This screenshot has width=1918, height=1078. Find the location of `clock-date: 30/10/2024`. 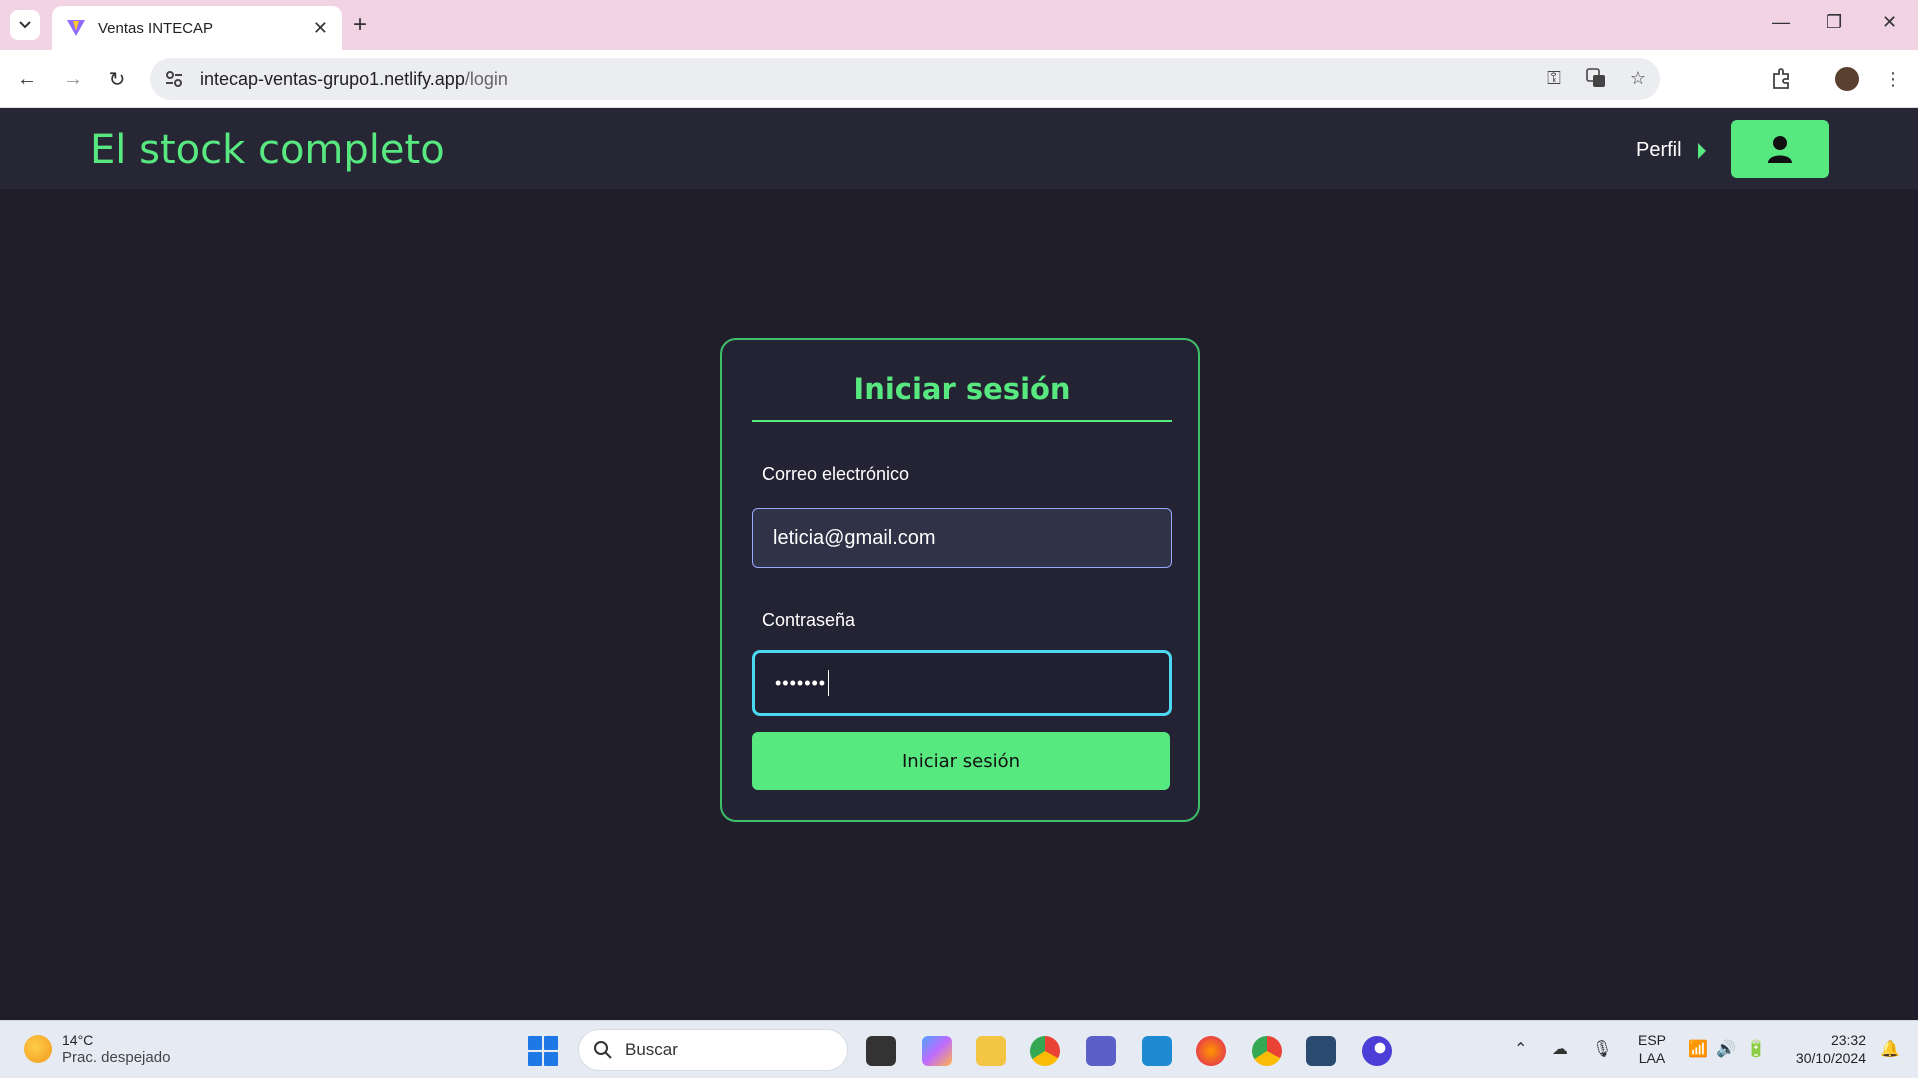

clock-date: 30/10/2024 is located at coordinates (1830, 1058).